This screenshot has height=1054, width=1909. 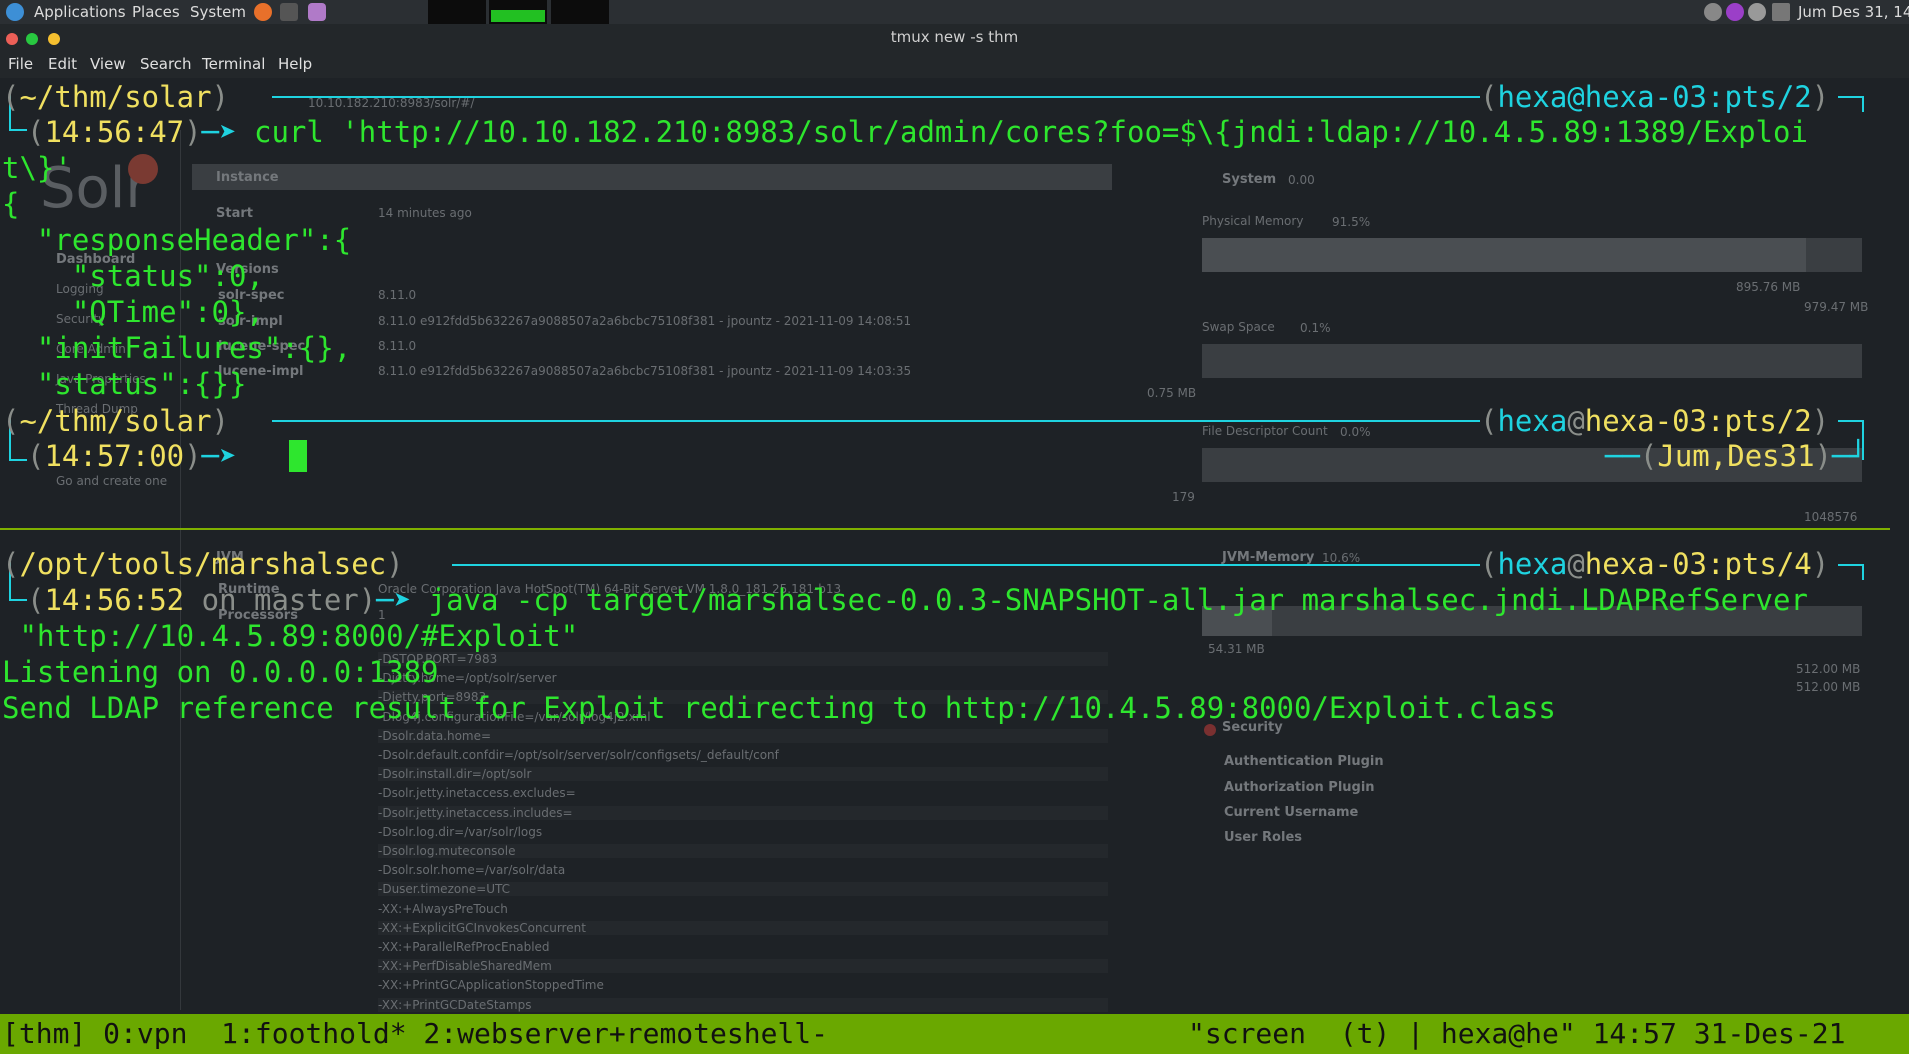 What do you see at coordinates (1355, 432) in the screenshot?
I see `fd-pct: 0.0%` at bounding box center [1355, 432].